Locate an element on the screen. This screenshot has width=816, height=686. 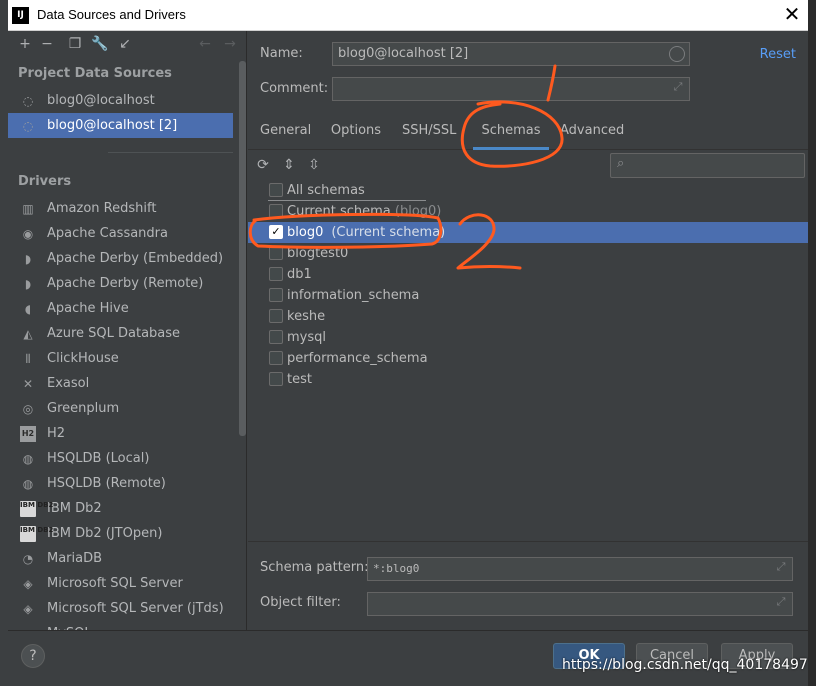
driver-item: ✕ Exasol is located at coordinates (120, 383).